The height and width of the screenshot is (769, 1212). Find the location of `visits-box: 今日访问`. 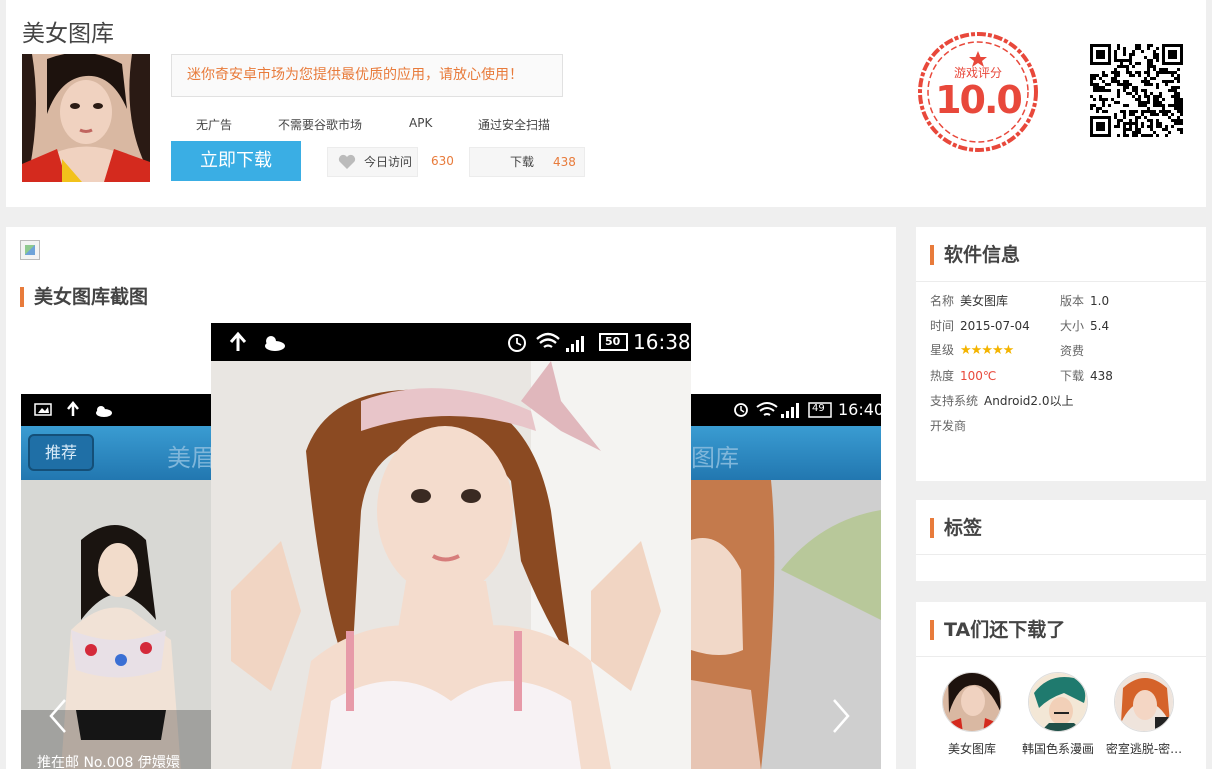

visits-box: 今日访问 is located at coordinates (372, 162).